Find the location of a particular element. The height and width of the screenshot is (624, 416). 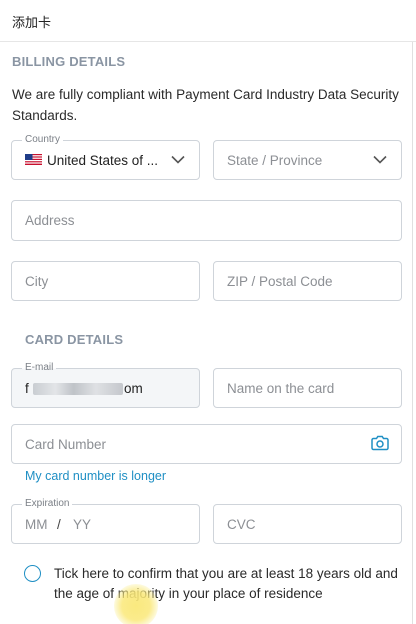

expiration-input: Expiration MM / YY is located at coordinates (105, 521).